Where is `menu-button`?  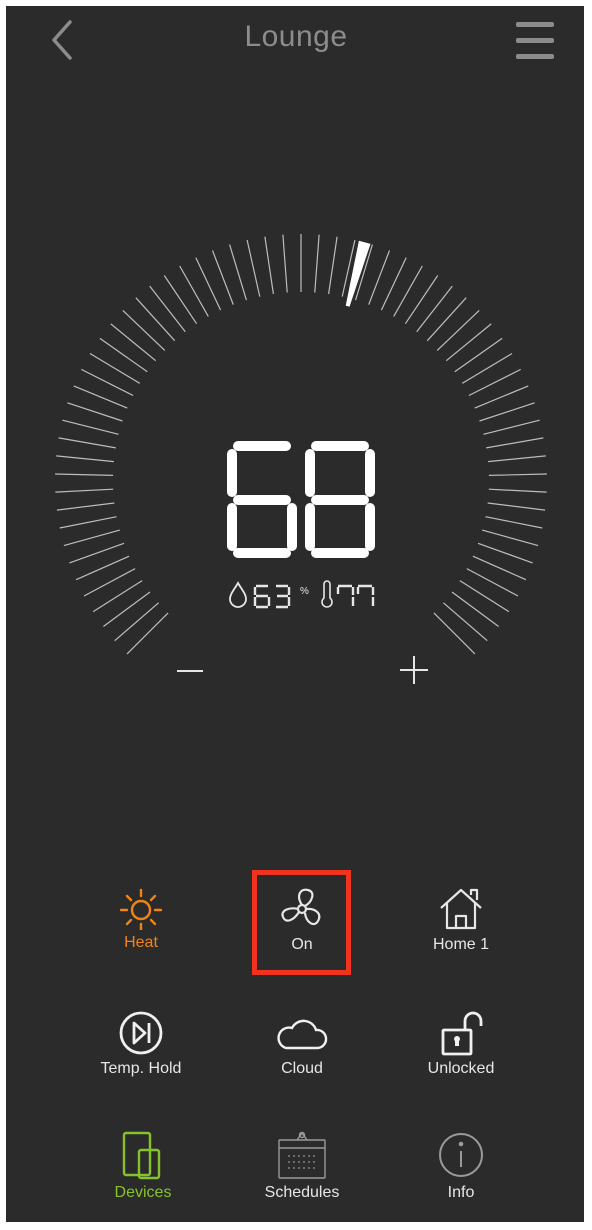
menu-button is located at coordinates (540, 43).